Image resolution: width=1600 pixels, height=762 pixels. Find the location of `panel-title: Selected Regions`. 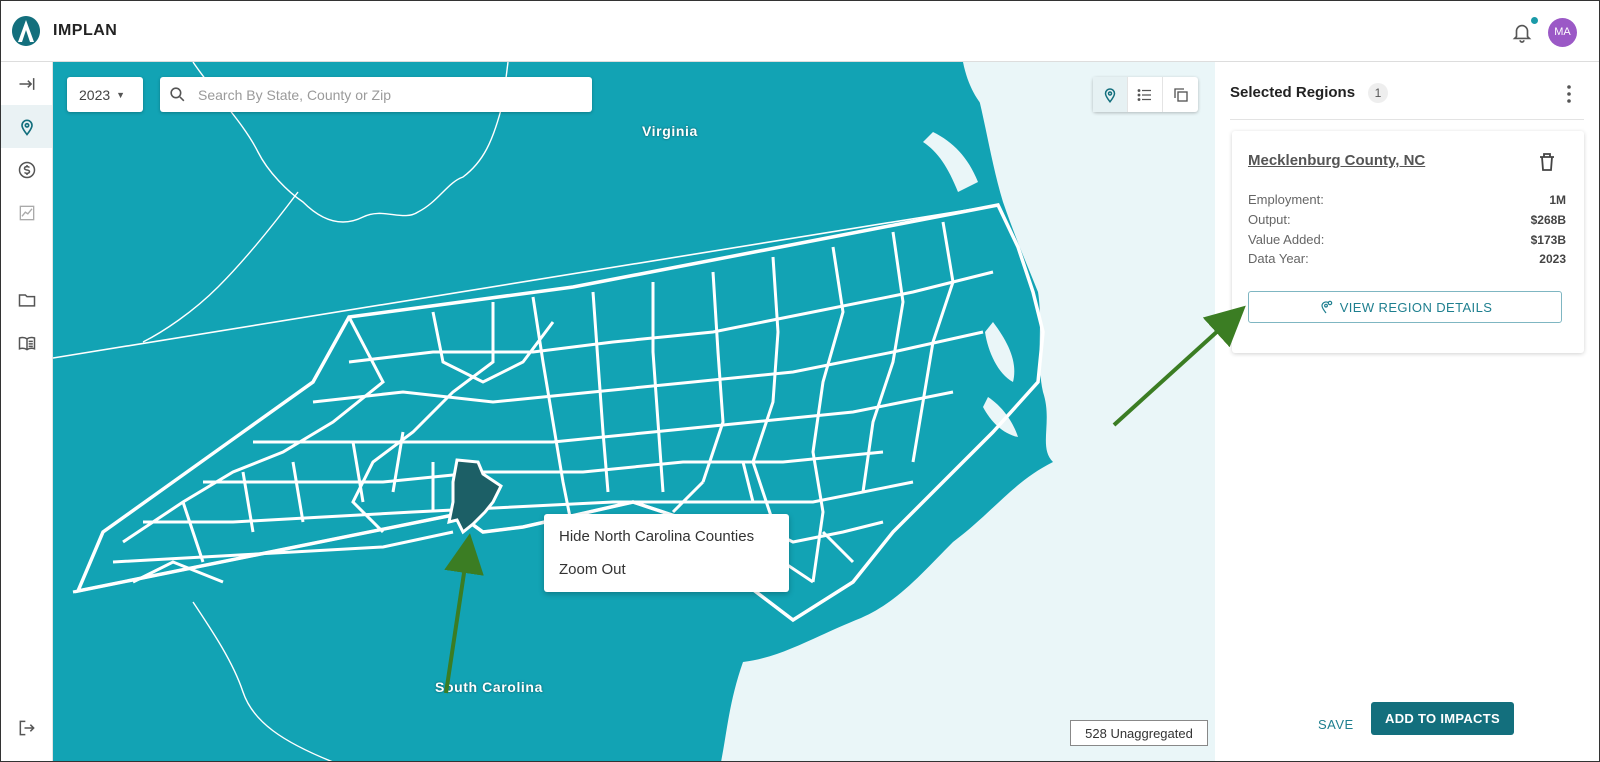

panel-title: Selected Regions is located at coordinates (1293, 92).